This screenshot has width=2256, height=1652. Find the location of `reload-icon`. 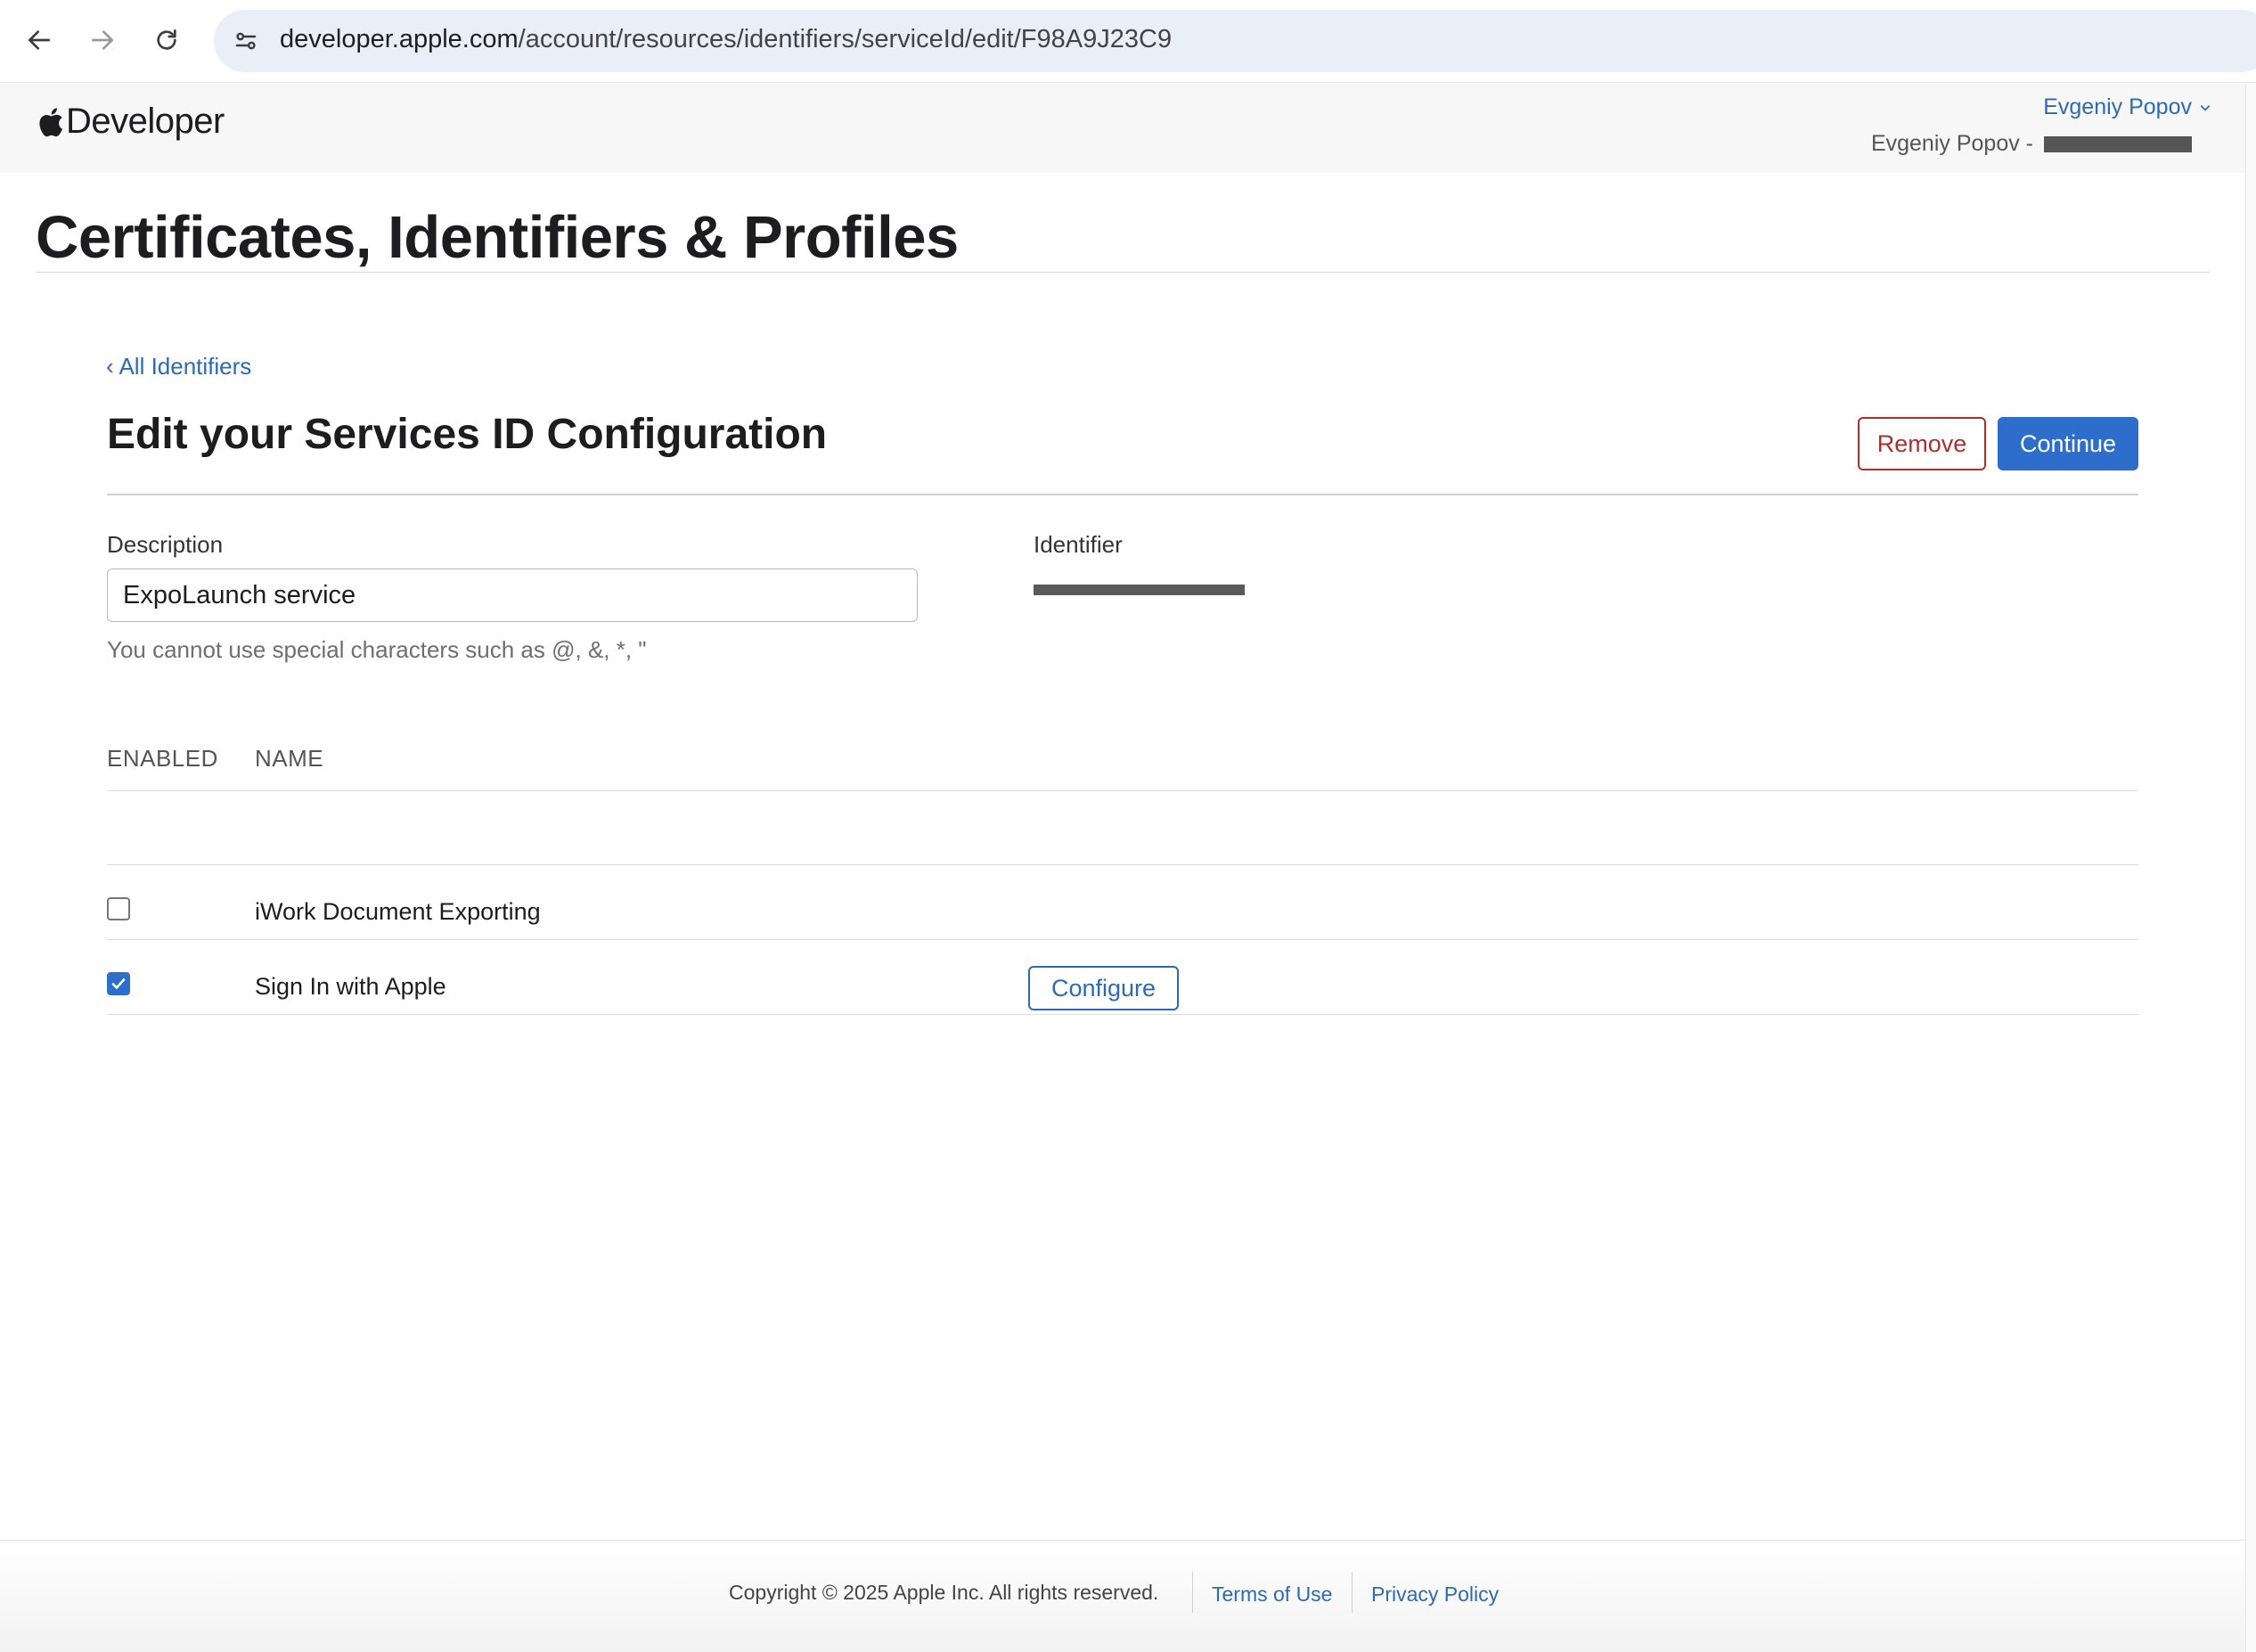

reload-icon is located at coordinates (166, 40).